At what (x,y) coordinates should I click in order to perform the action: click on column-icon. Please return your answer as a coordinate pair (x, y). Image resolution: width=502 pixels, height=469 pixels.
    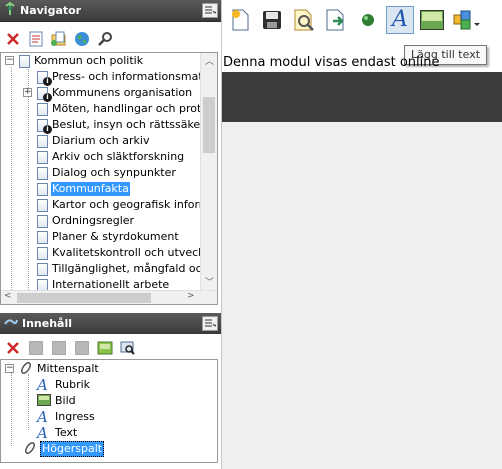
    Looking at the image, I should click on (30, 449).